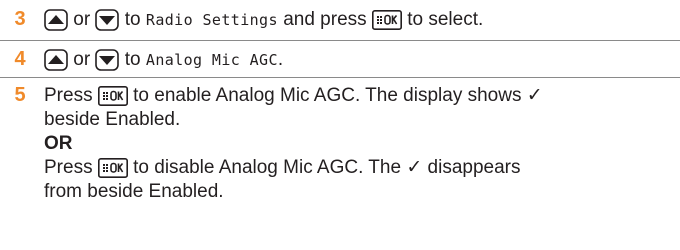 This screenshot has height=250, width=680. Describe the element at coordinates (325, 19) in the screenshot. I see `press-text: and press` at that location.